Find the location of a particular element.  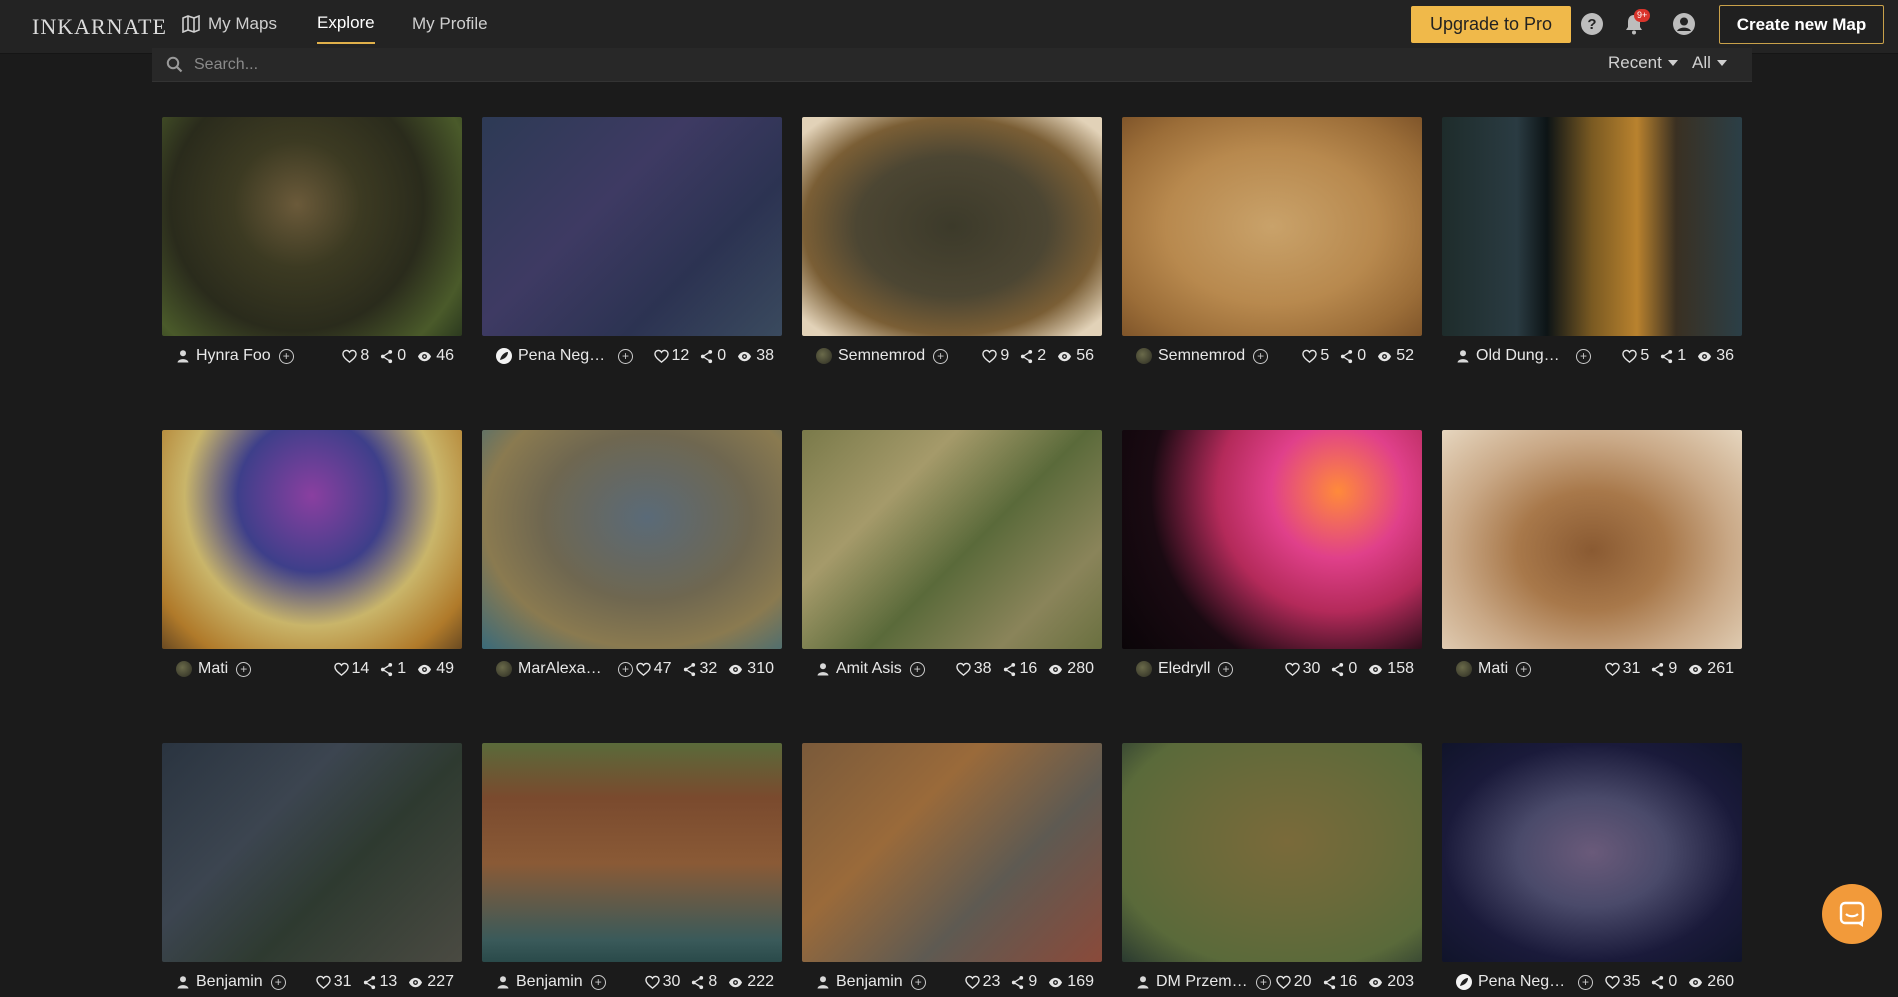

map-card: MarAlexandria + 47 32 310 is located at coordinates (632, 557).